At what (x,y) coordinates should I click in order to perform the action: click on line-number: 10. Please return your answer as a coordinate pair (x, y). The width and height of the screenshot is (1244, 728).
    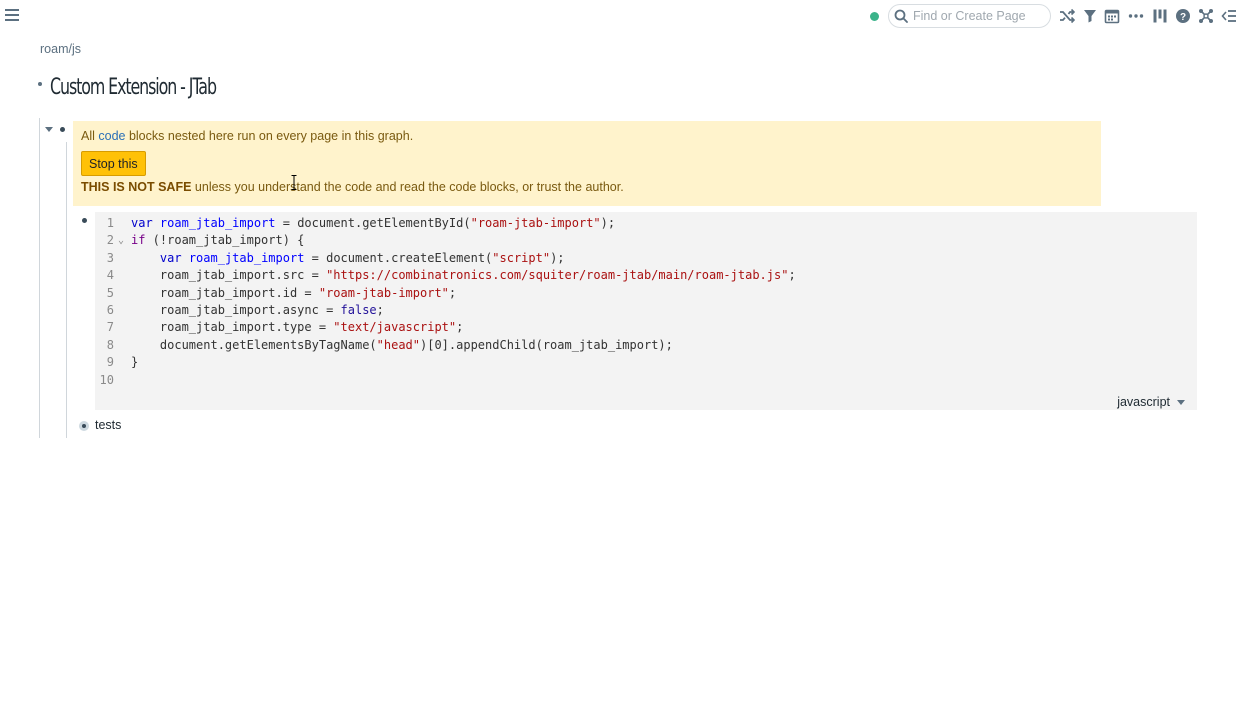
    Looking at the image, I should click on (106, 379).